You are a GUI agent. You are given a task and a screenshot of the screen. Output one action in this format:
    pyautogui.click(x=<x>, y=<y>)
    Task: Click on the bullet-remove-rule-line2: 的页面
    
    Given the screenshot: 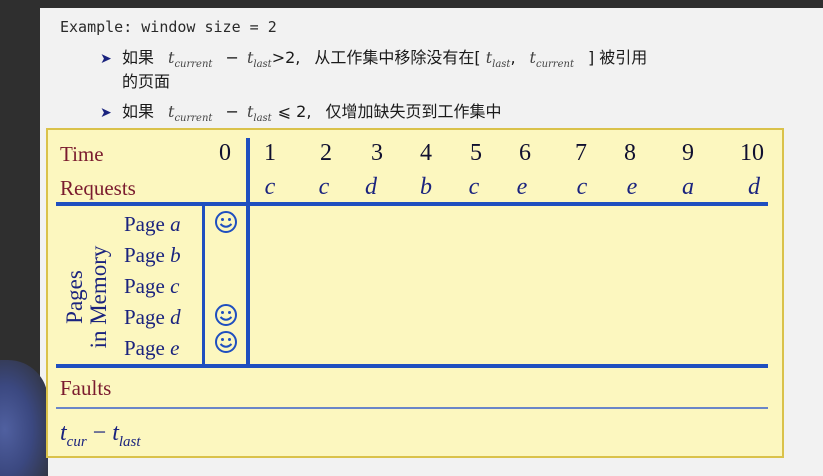 What is the action you would take?
    pyautogui.click(x=146, y=81)
    